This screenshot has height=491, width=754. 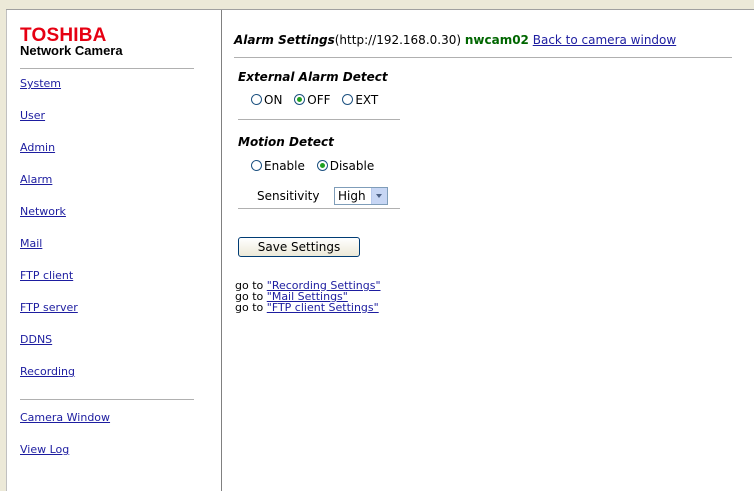 What do you see at coordinates (483, 57) in the screenshot?
I see `header-divider` at bounding box center [483, 57].